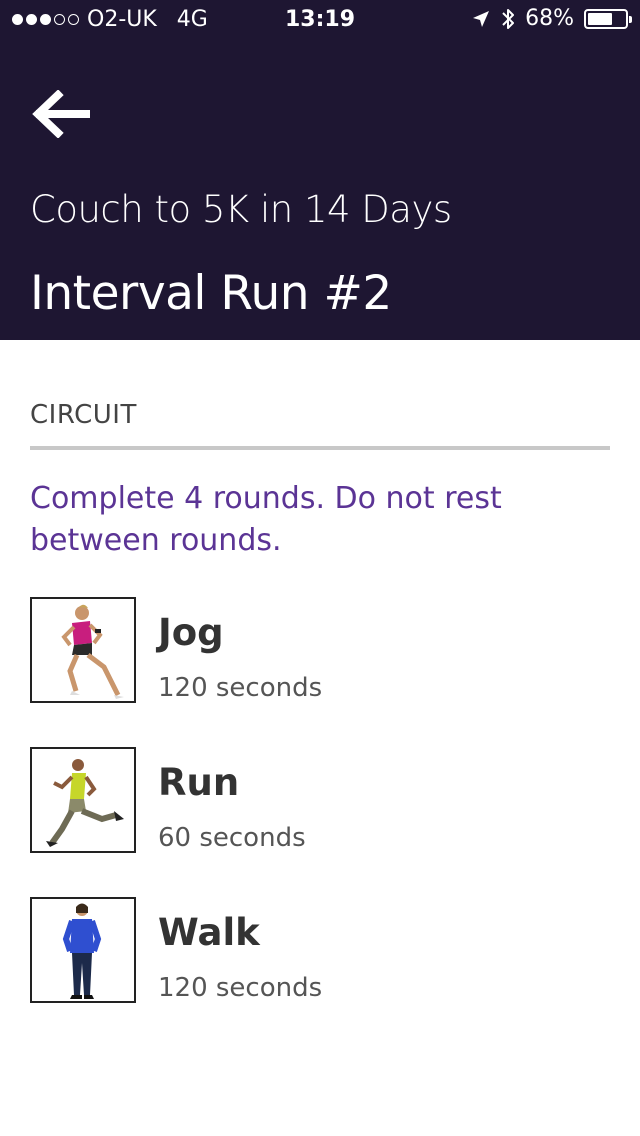  I want to click on exercise-name: Jog, so click(191, 632).